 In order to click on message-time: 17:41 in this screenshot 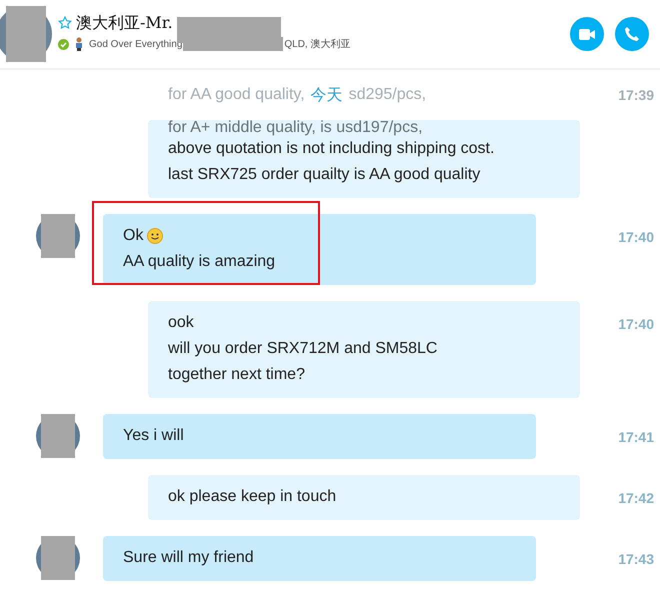, I will do `click(636, 437)`.